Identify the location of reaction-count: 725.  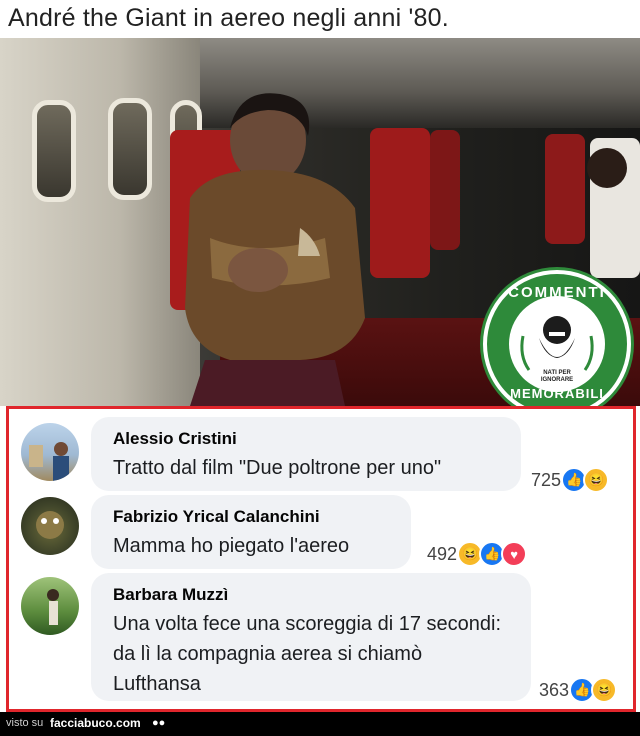
(546, 479).